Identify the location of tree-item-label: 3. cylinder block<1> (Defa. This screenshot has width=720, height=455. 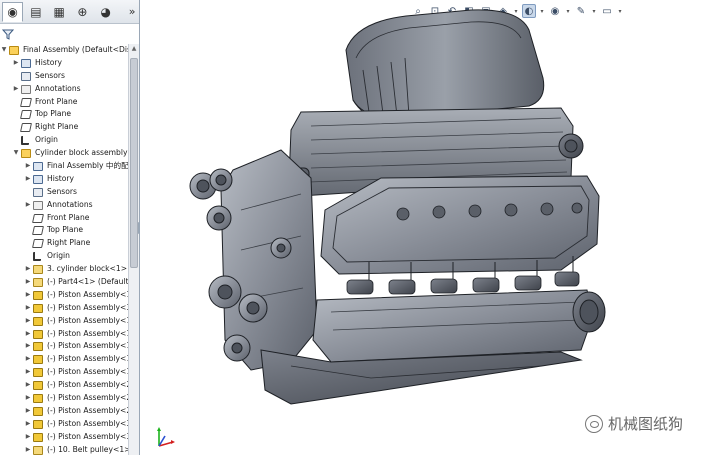
(87, 269).